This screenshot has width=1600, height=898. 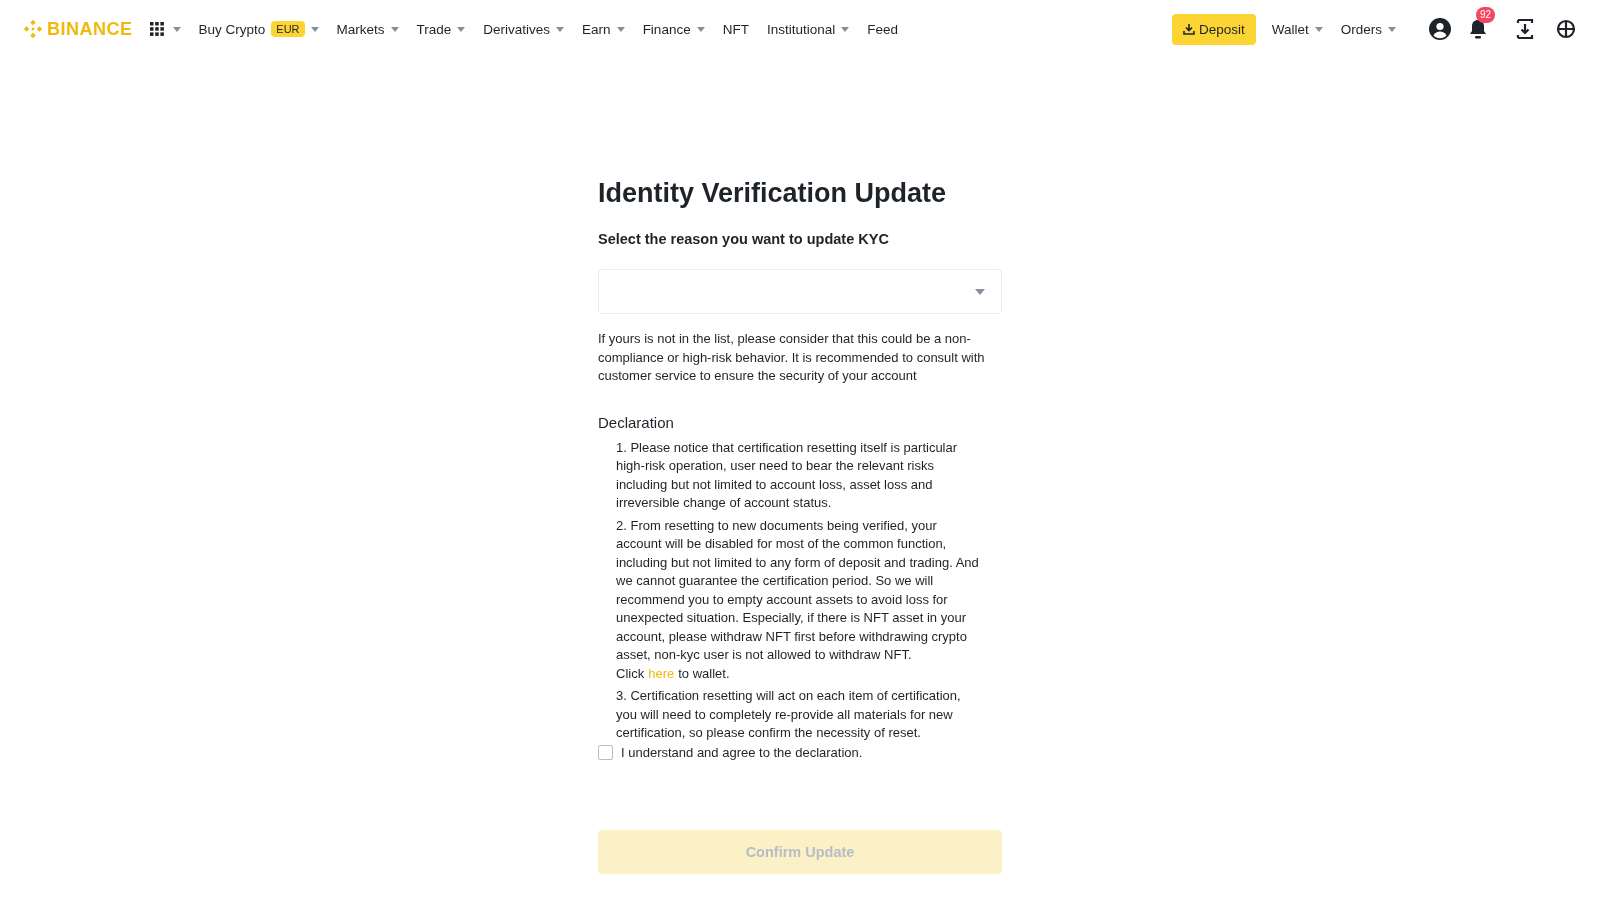 I want to click on nav-menu-item: Institutional, so click(x=808, y=29).